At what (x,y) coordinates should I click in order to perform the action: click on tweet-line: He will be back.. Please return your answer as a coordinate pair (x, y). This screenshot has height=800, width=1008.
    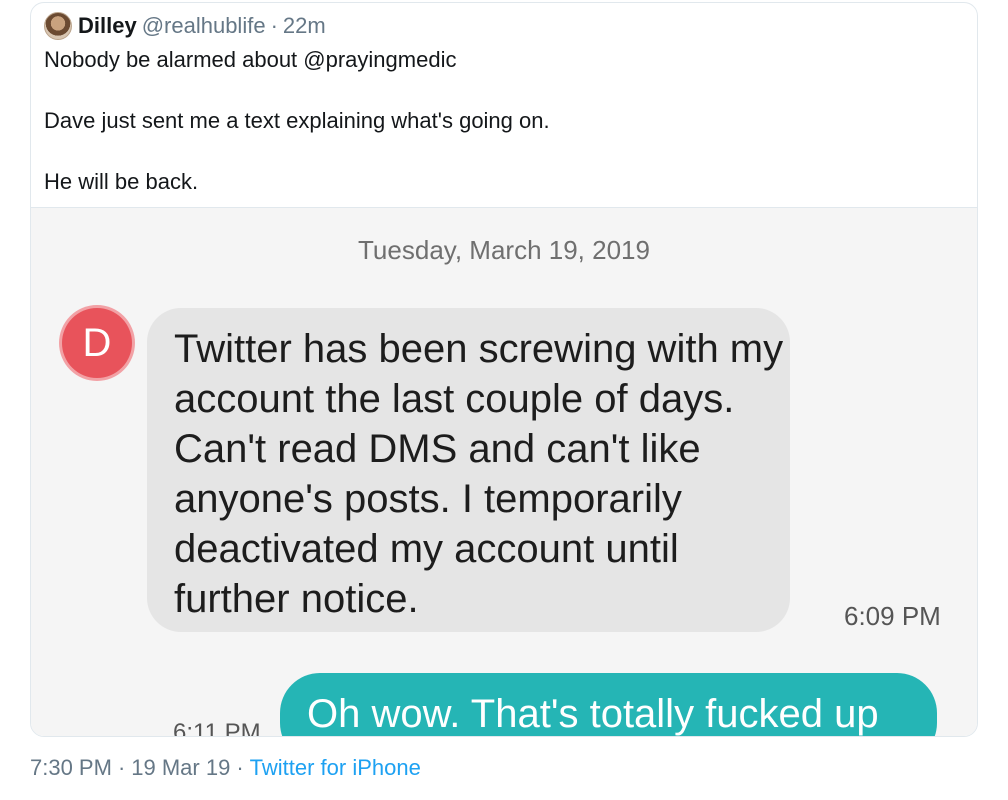
    Looking at the image, I should click on (121, 181).